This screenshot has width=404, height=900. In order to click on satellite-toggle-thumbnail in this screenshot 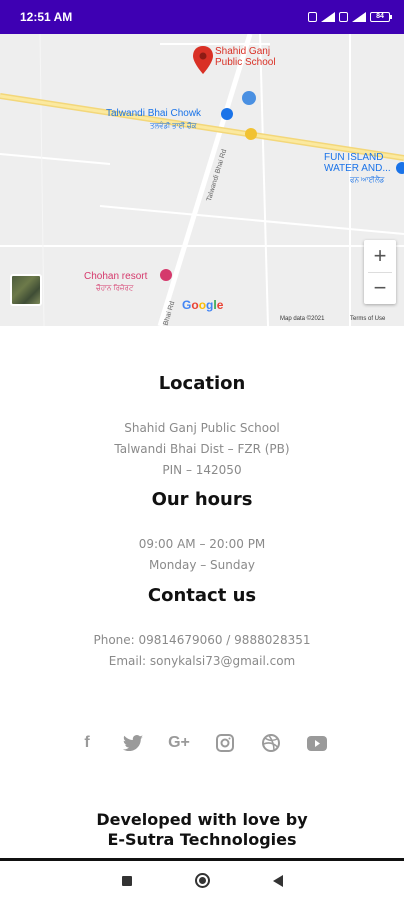, I will do `click(26, 290)`.